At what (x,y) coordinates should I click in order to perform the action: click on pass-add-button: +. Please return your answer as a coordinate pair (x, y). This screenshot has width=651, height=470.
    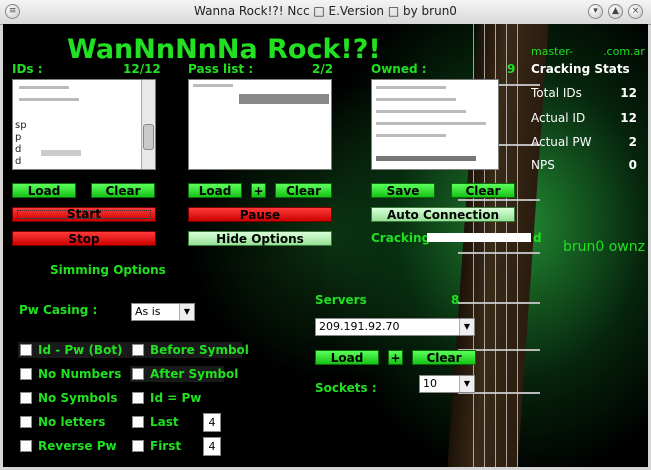
    Looking at the image, I should click on (258, 190).